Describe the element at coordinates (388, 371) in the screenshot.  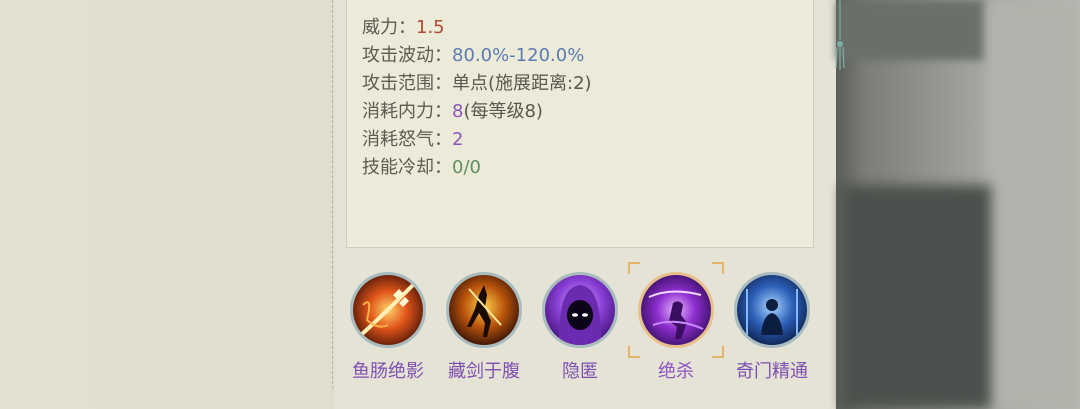
I see `skill-name: 鱼肠绝影` at that location.